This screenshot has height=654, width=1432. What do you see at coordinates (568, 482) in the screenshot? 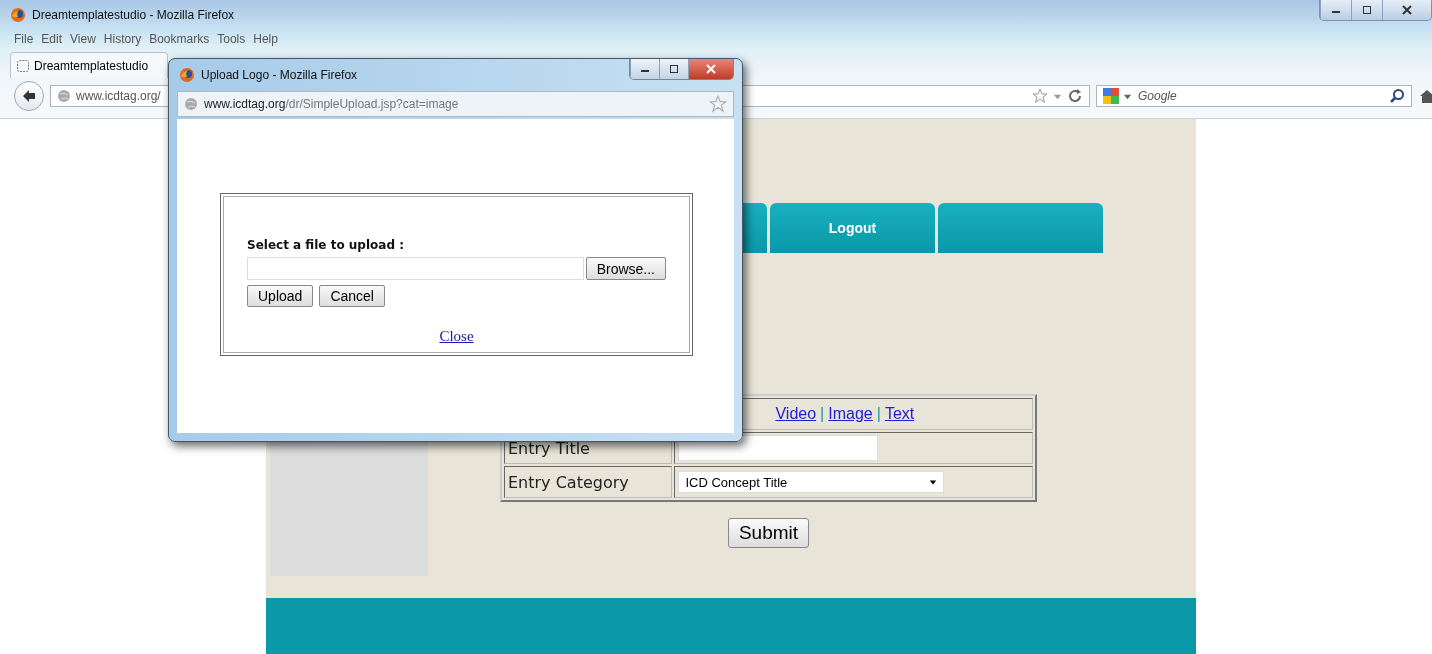
I see `field-label: Entry Category` at bounding box center [568, 482].